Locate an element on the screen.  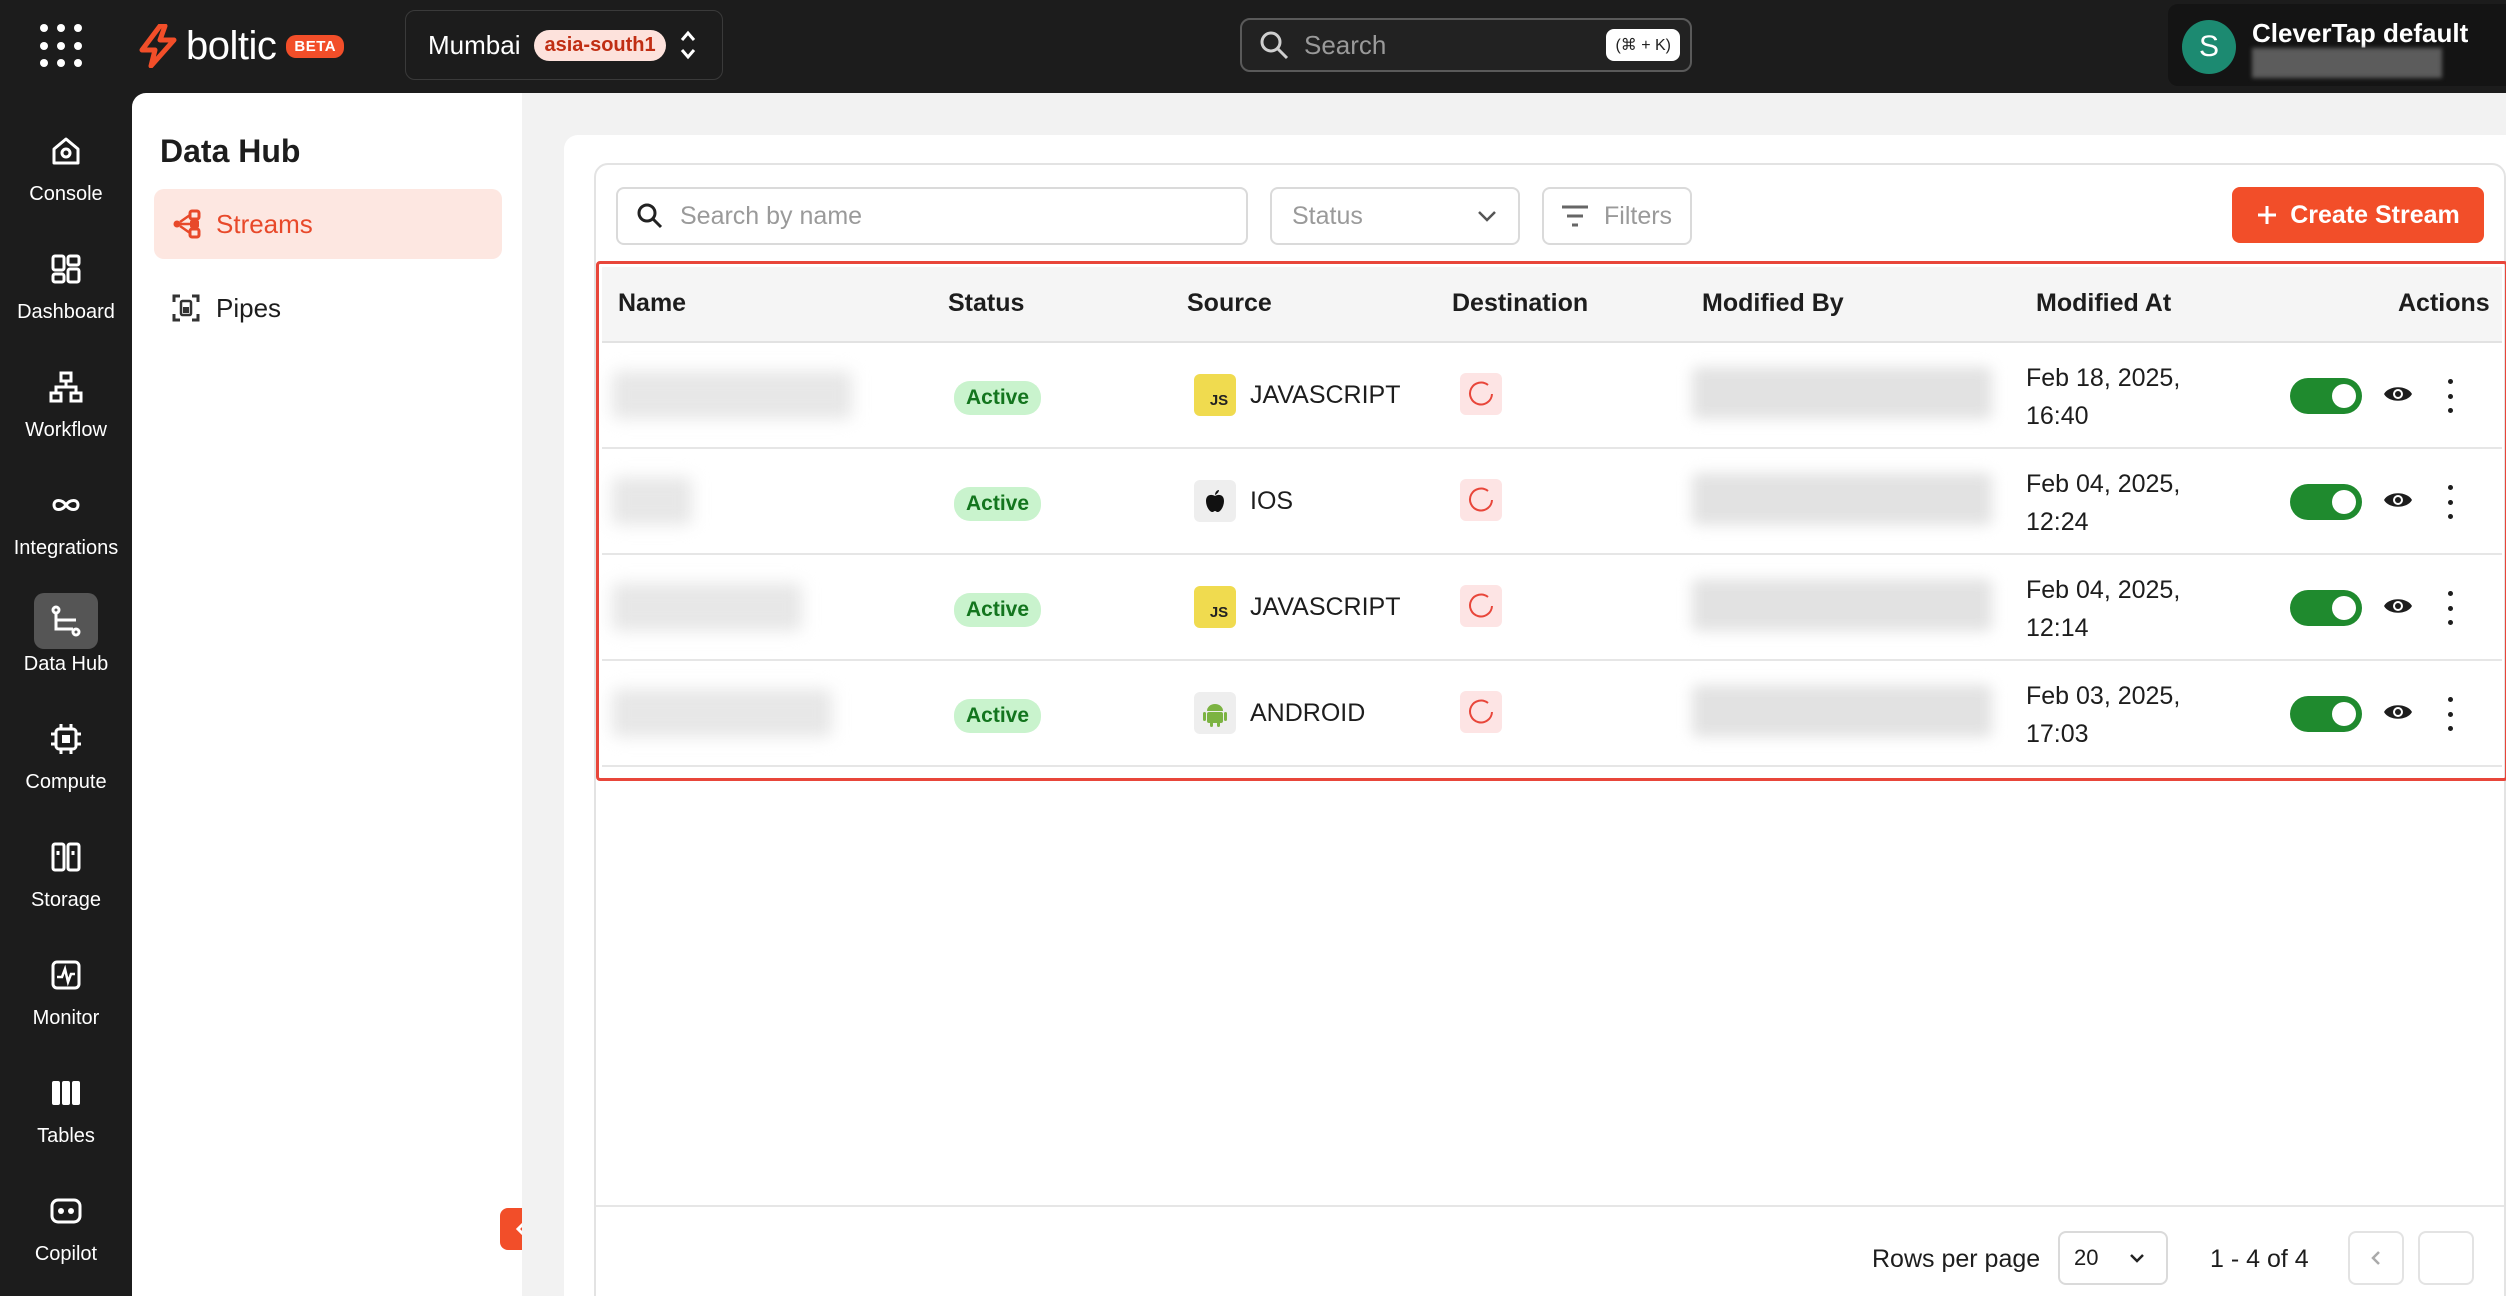
infinity-icon is located at coordinates (66, 505).